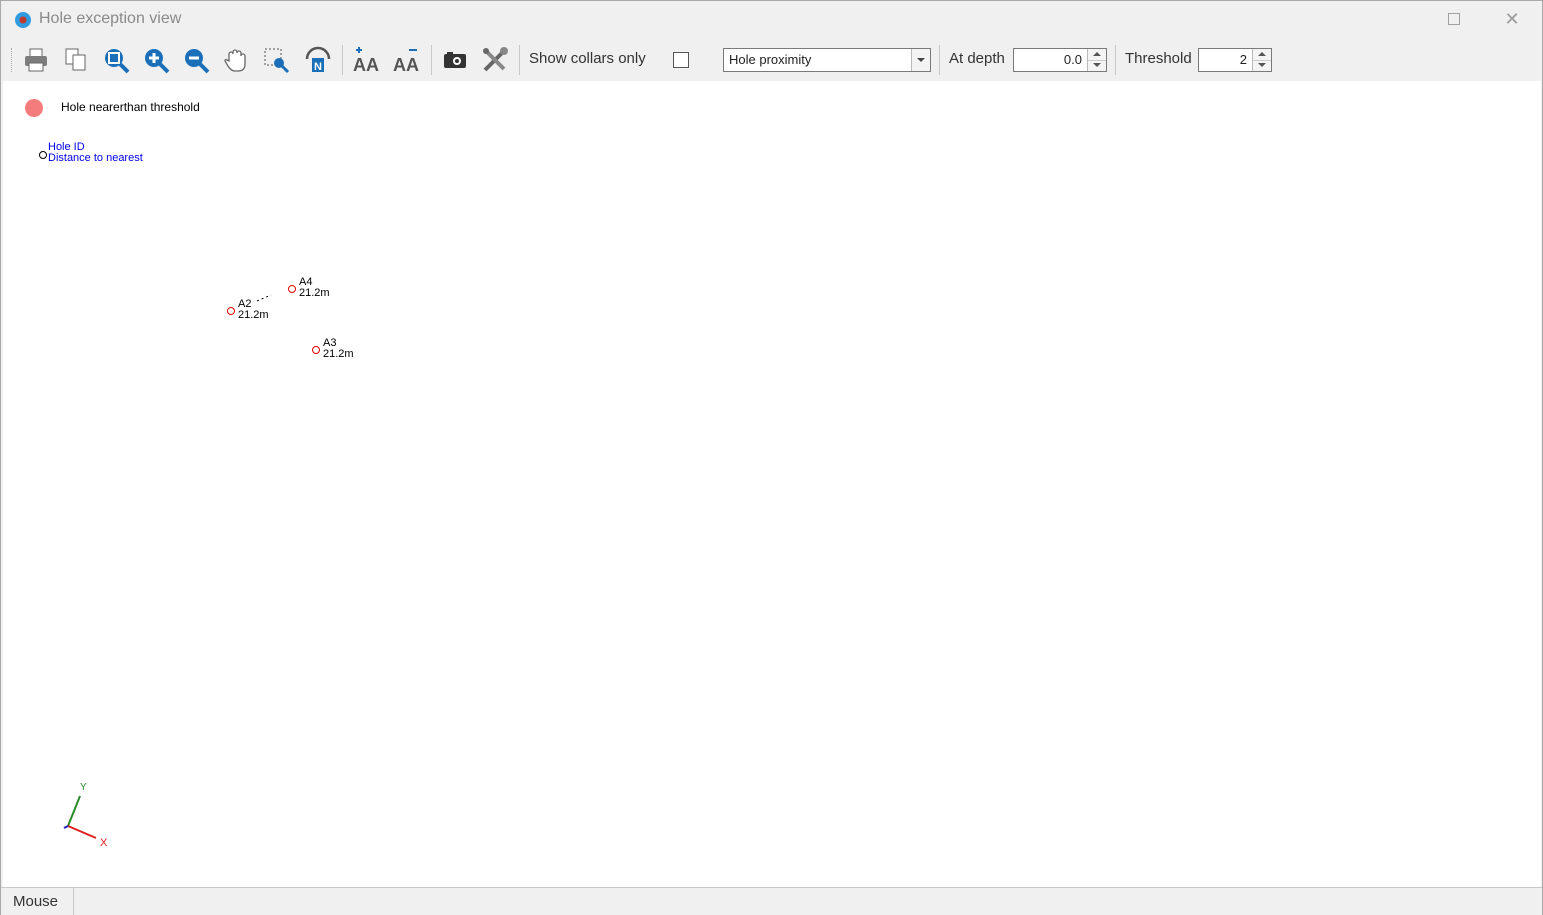 The height and width of the screenshot is (915, 1543). I want to click on copy-button, so click(76, 60).